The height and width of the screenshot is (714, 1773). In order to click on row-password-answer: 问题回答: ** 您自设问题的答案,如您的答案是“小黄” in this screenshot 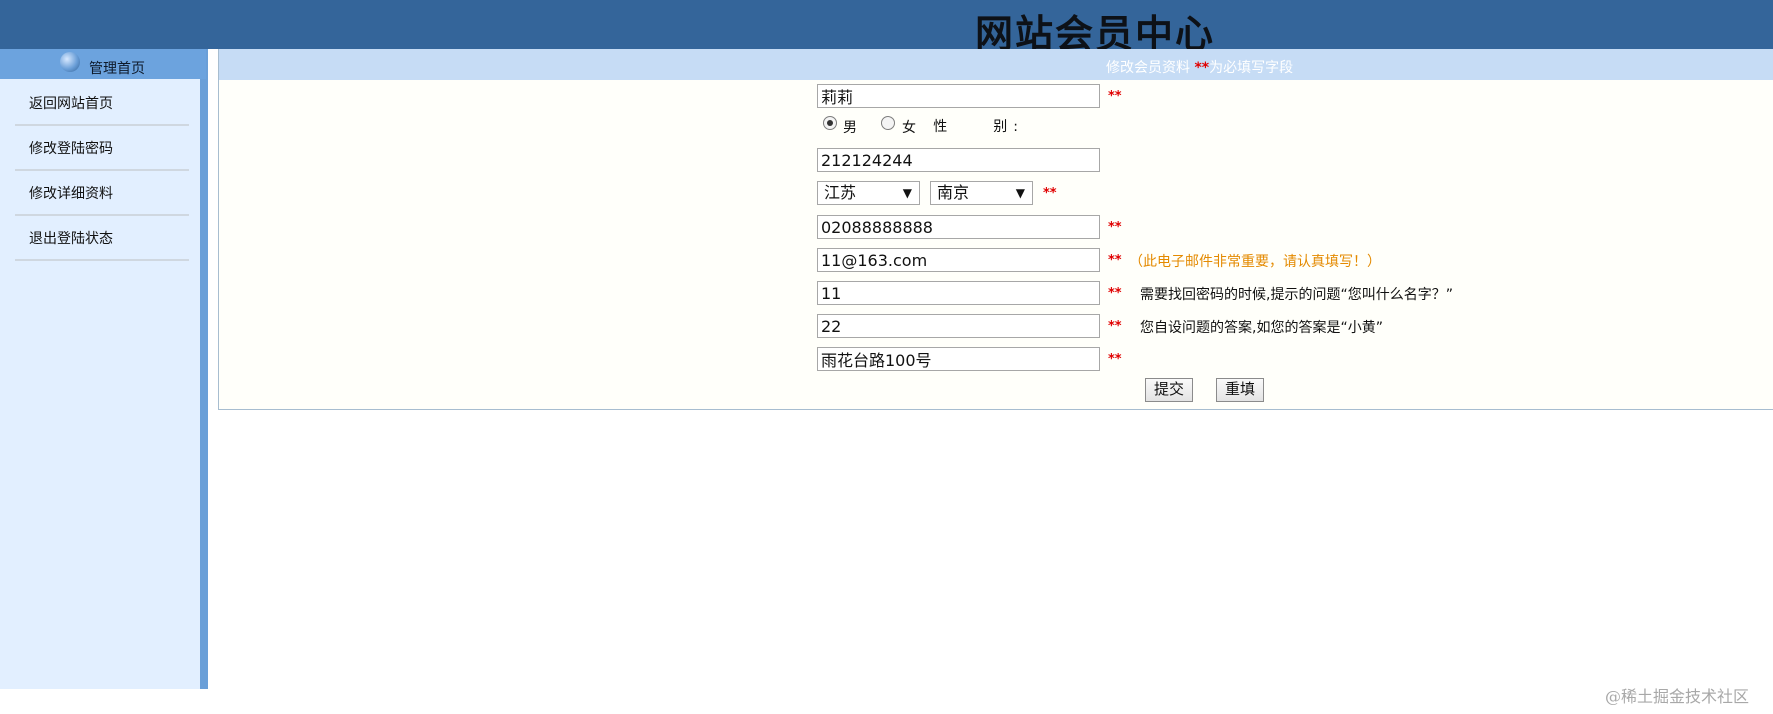, I will do `click(996, 325)`.